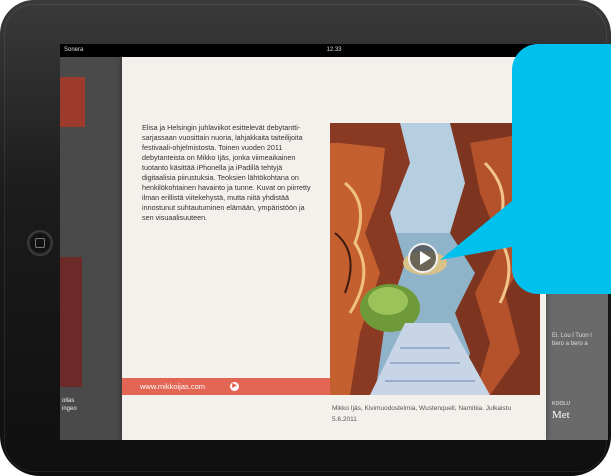 The width and height of the screenshot is (611, 476). I want to click on previous-page-photo, so click(71, 322).